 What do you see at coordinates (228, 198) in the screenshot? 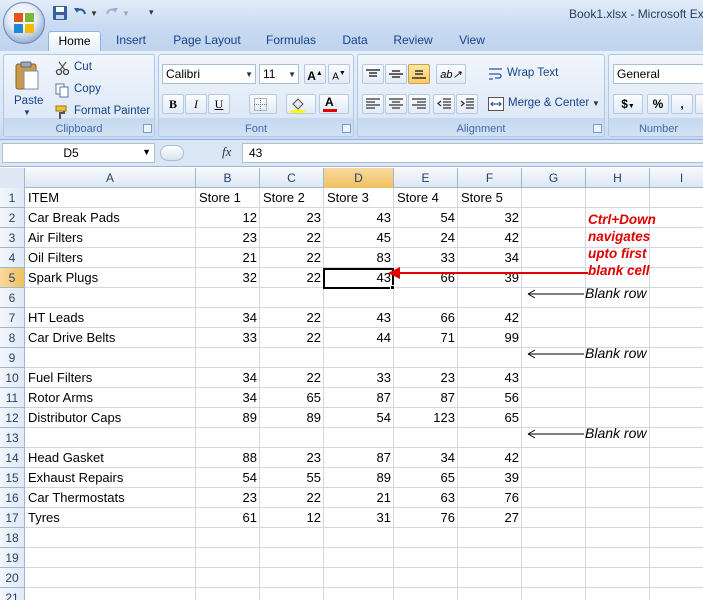
I see `value-cell: Store 1` at bounding box center [228, 198].